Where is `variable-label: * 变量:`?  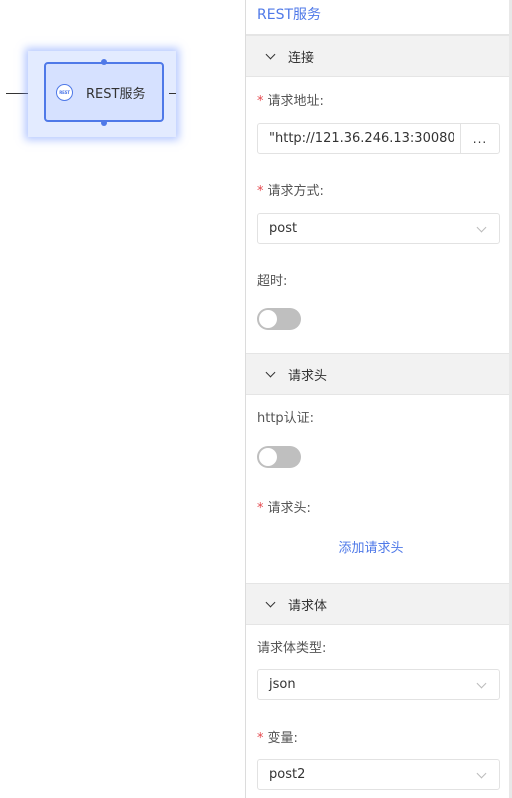
variable-label: * 变量: is located at coordinates (277, 738).